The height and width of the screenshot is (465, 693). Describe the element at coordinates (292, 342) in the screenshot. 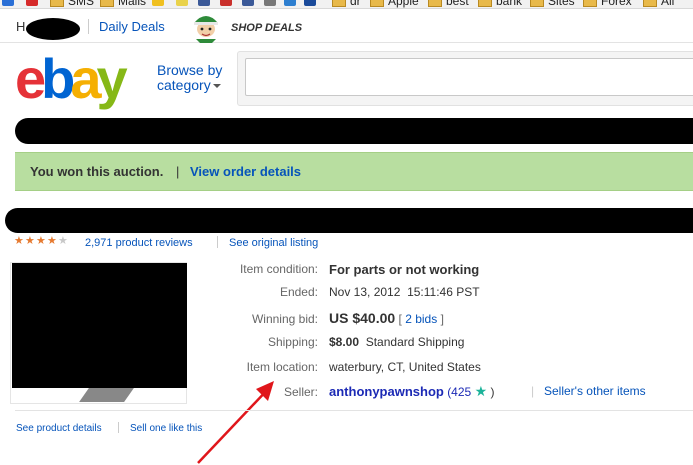

I see `shipping-label: Shipping:` at that location.